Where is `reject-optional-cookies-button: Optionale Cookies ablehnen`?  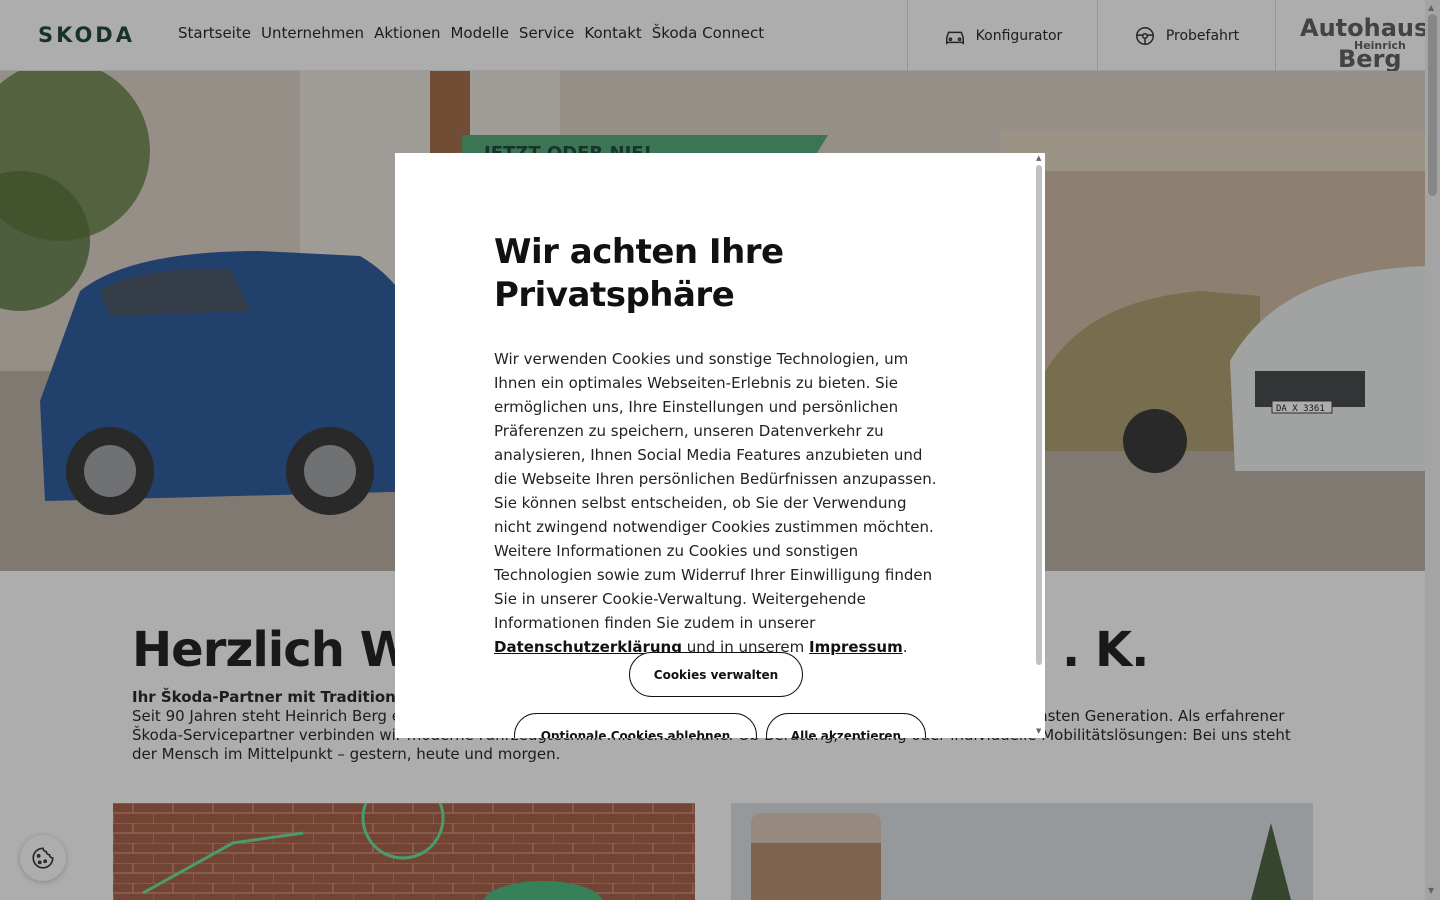 reject-optional-cookies-button: Optionale Cookies ablehnen is located at coordinates (635, 725).